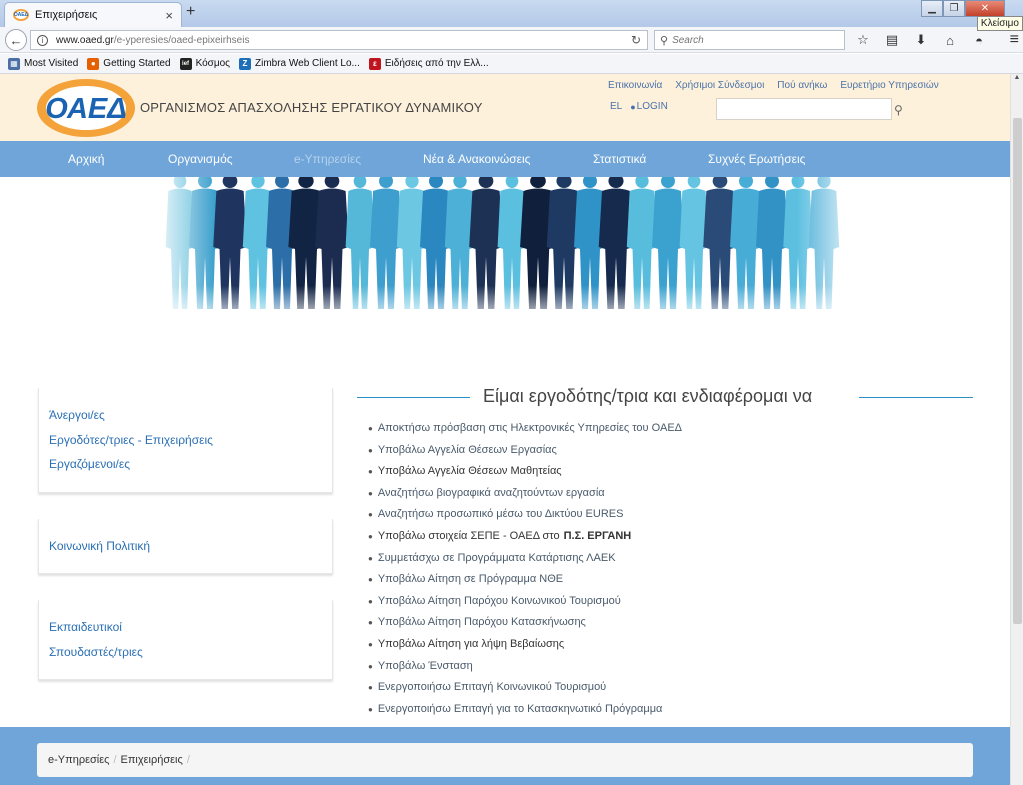  What do you see at coordinates (468, 535) in the screenshot?
I see `service-label: Υποβάλω στοιχεία ΣΕΠΕ - ΟΑΕΔ στο` at bounding box center [468, 535].